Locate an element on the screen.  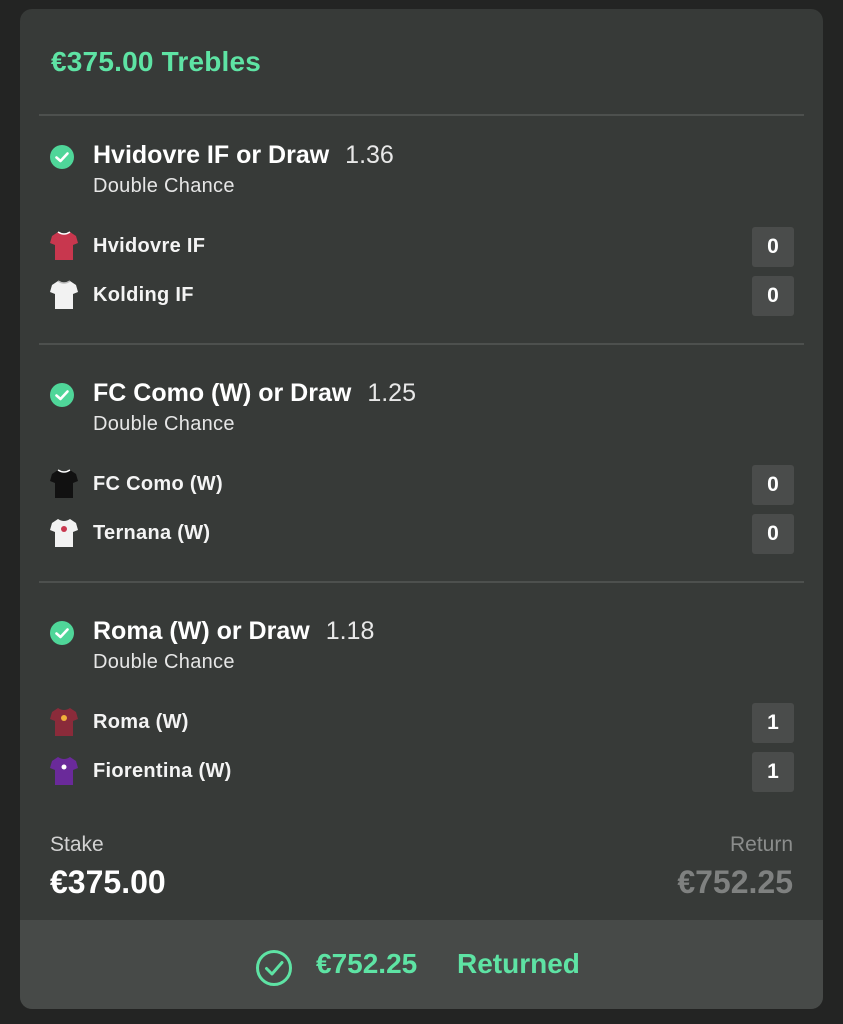
team-row-kolding: Kolding IF 0 is located at coordinates (421, 296).